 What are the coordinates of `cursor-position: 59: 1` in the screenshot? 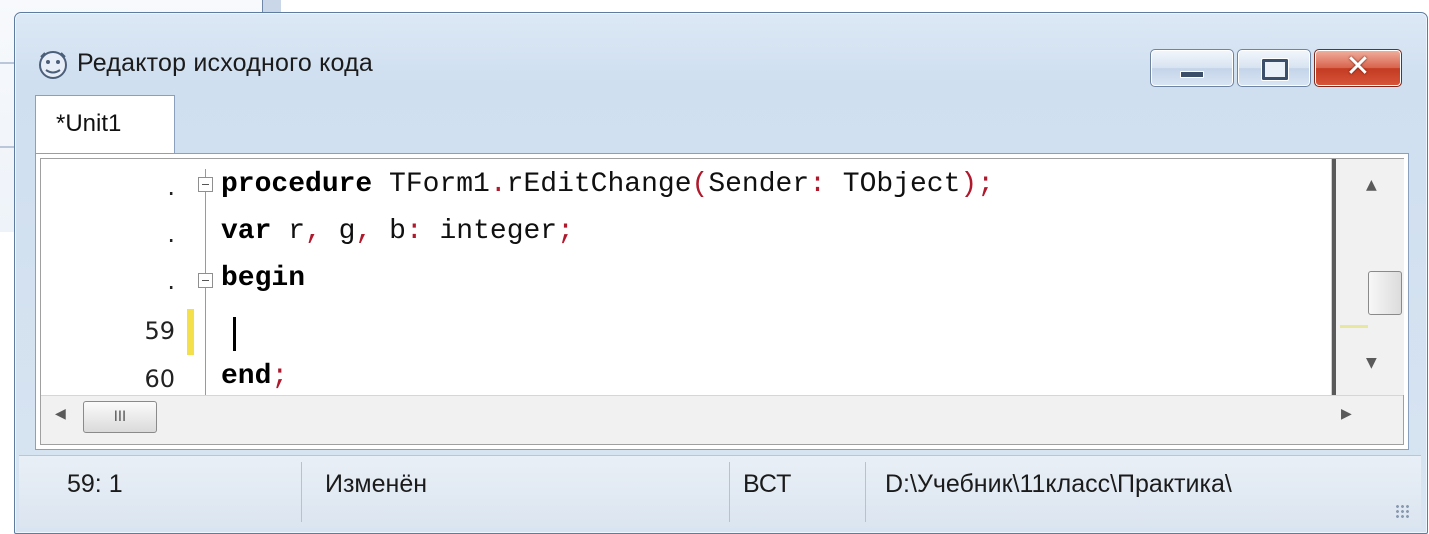 It's located at (95, 484).